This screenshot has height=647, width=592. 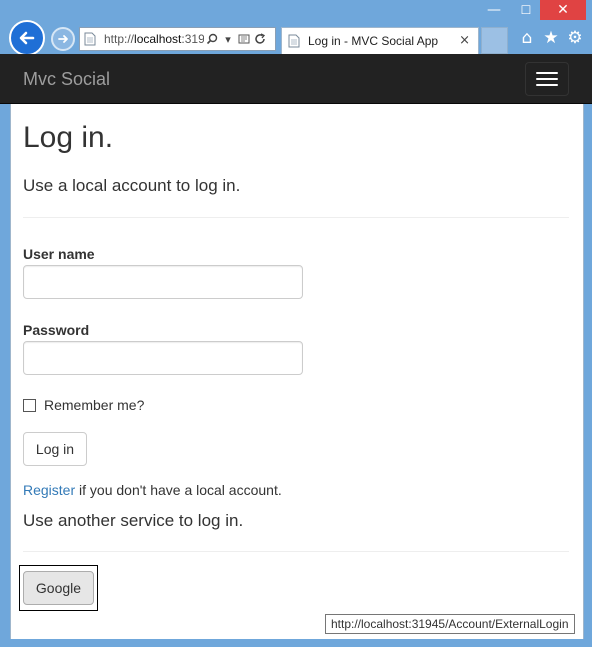 What do you see at coordinates (163, 282) in the screenshot?
I see `username-input` at bounding box center [163, 282].